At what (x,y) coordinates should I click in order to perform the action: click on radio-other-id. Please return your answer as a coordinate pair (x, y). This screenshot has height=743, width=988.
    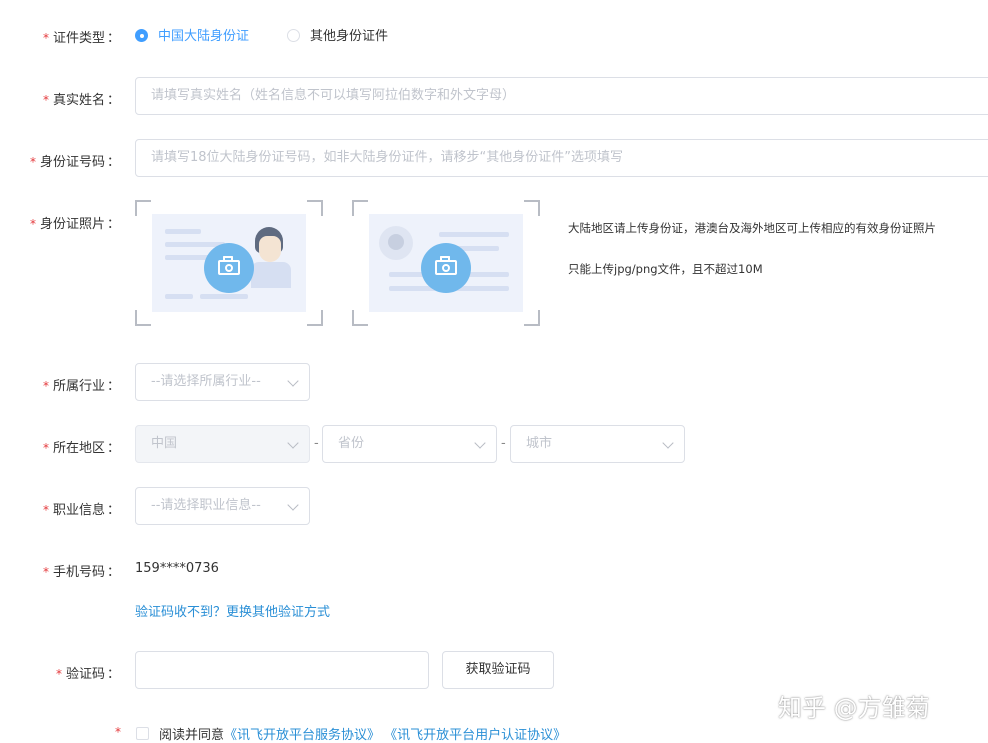
    Looking at the image, I should click on (293, 35).